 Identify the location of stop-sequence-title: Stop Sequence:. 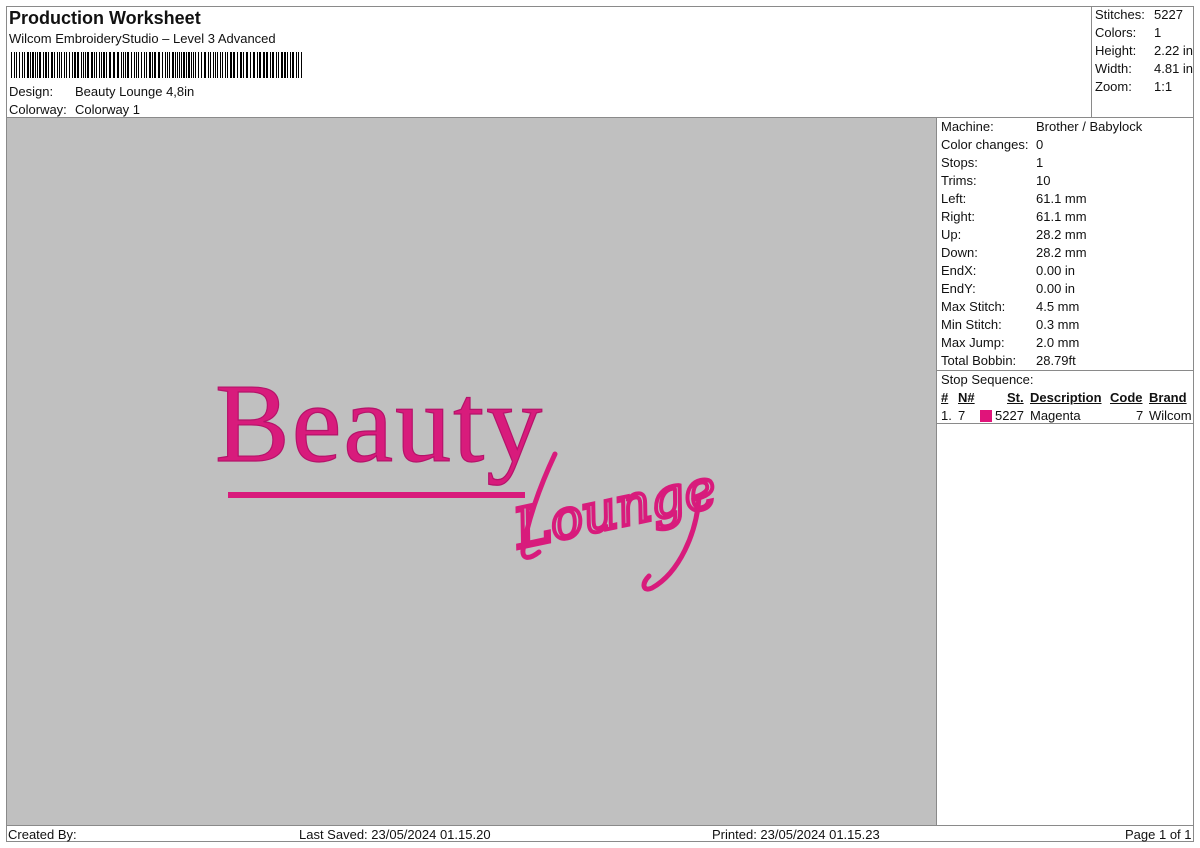
(987, 379).